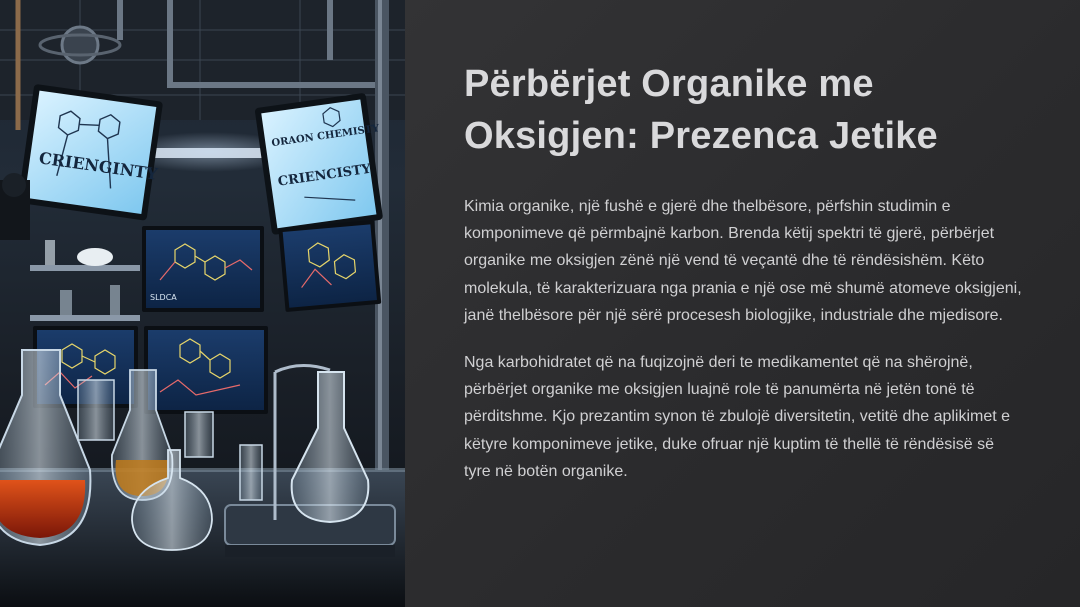 This screenshot has width=1080, height=607. I want to click on mid-left-monitor-label: SLDCA, so click(163, 297).